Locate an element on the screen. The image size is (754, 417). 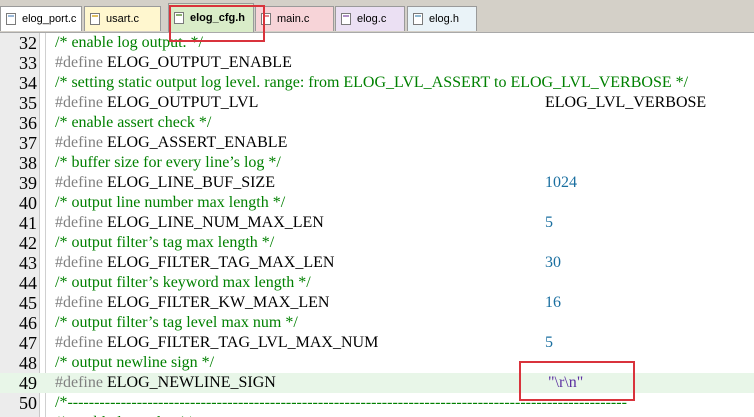
line-number: 47 is located at coordinates (28, 343).